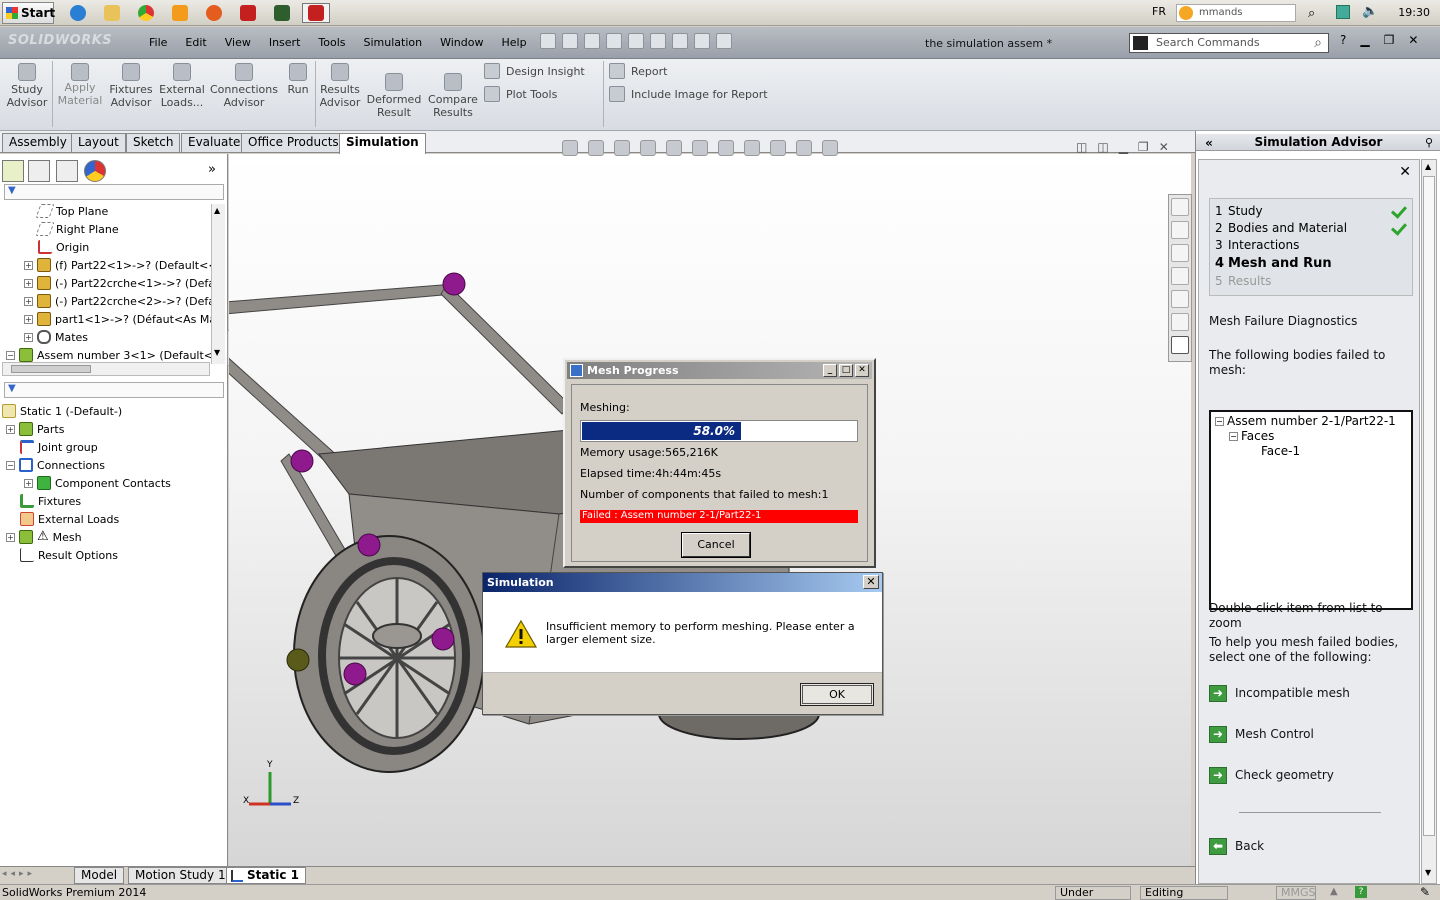  What do you see at coordinates (570, 148) in the screenshot?
I see `zoom-to-fit-icon` at bounding box center [570, 148].